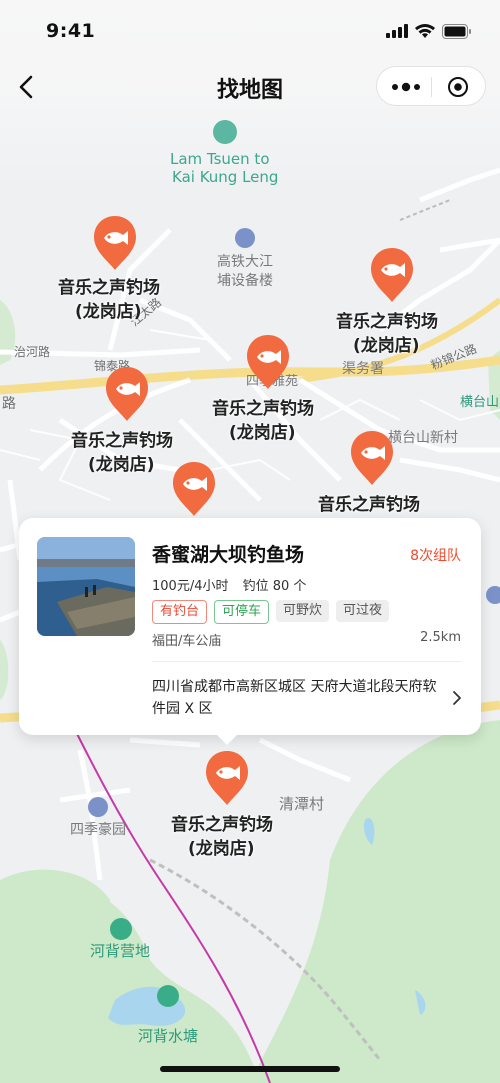 The height and width of the screenshot is (1083, 500). Describe the element at coordinates (190, 586) in the screenshot. I see `venue-price: 100元/4小时` at that location.